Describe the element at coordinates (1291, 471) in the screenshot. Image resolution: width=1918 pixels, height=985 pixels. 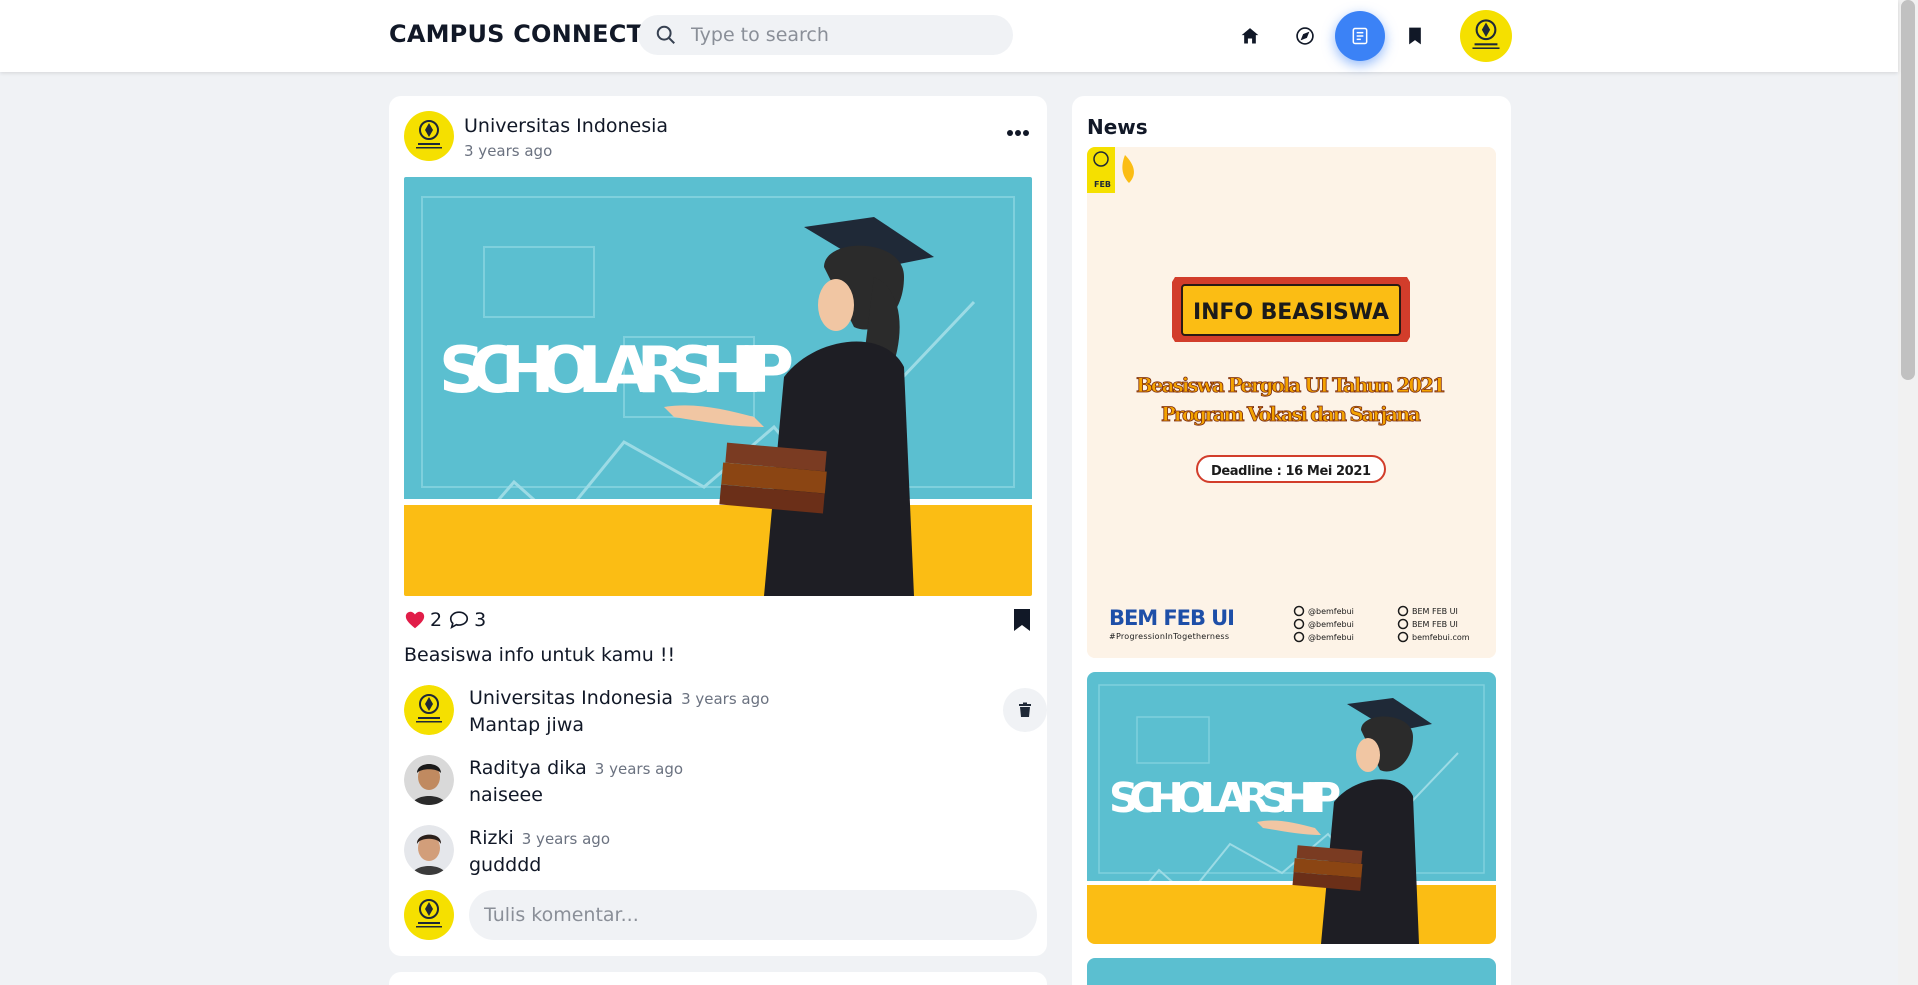
I see `poster-deadline: Deadline : 16 Mei 2021` at that location.